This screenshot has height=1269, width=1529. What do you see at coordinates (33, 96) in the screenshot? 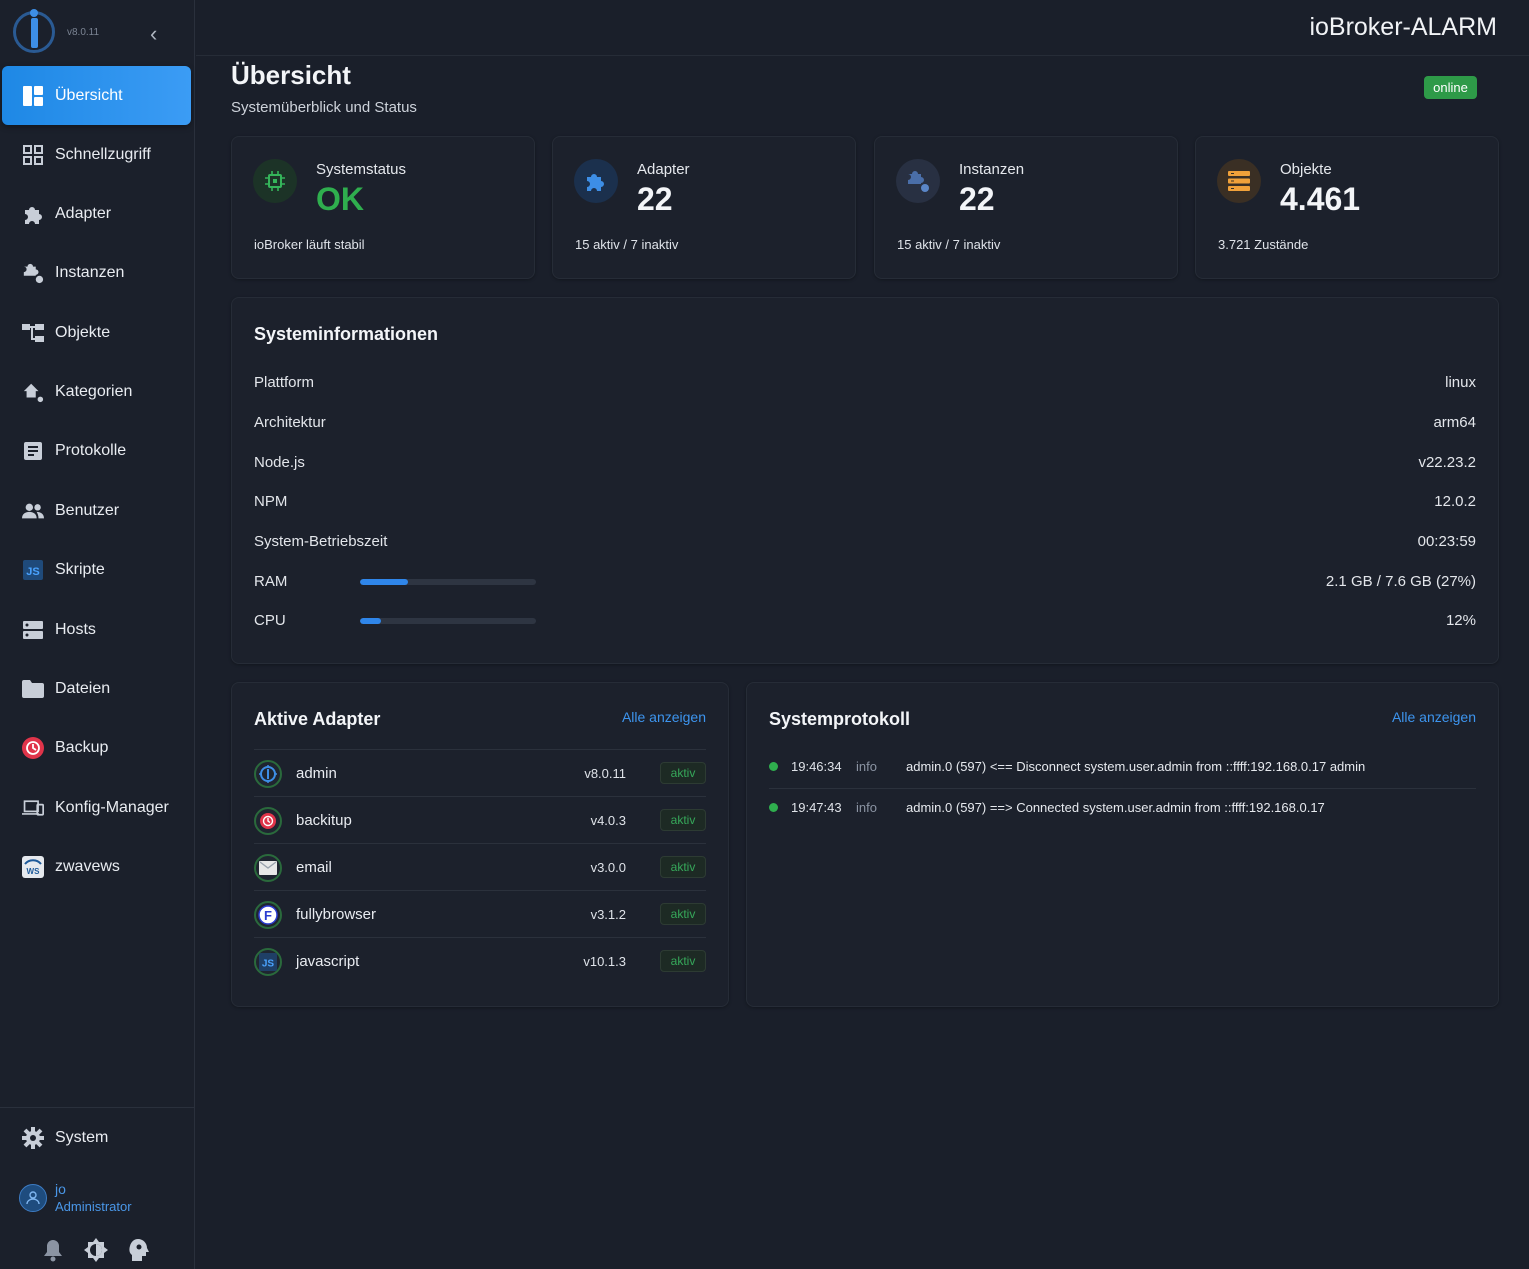
I see `dashboard-icon` at bounding box center [33, 96].